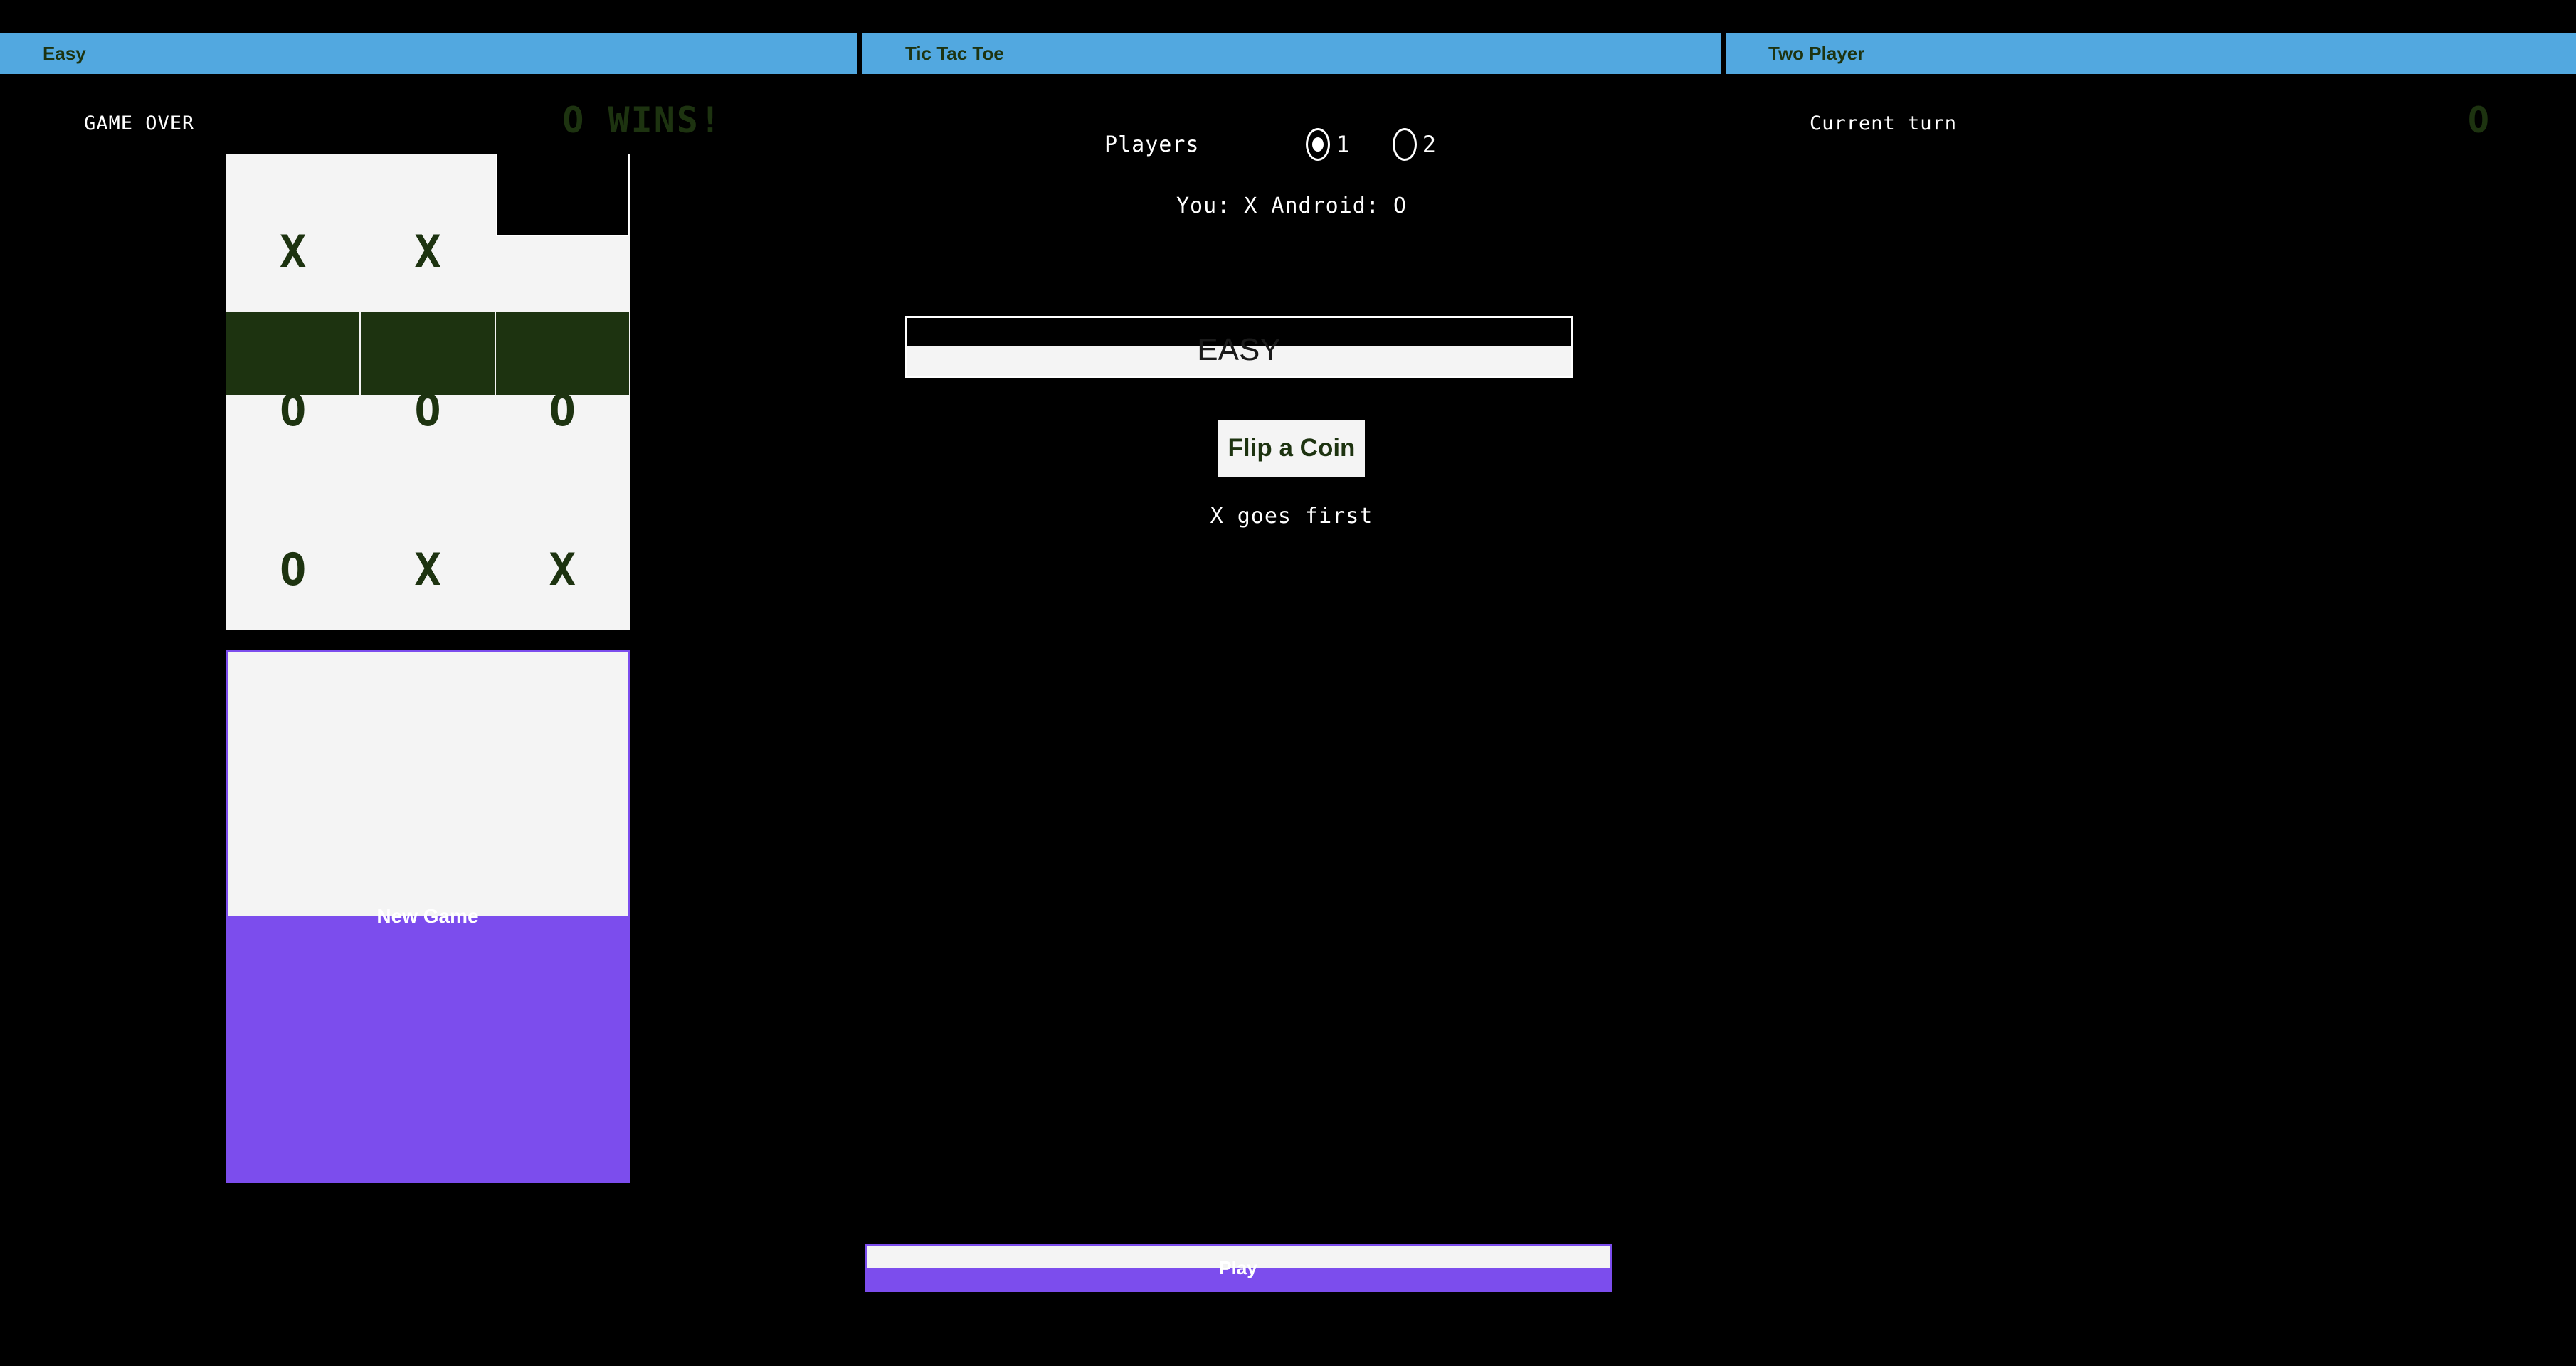  Describe the element at coordinates (293, 410) in the screenshot. I see `left-board-cell-3-mark: O` at that location.